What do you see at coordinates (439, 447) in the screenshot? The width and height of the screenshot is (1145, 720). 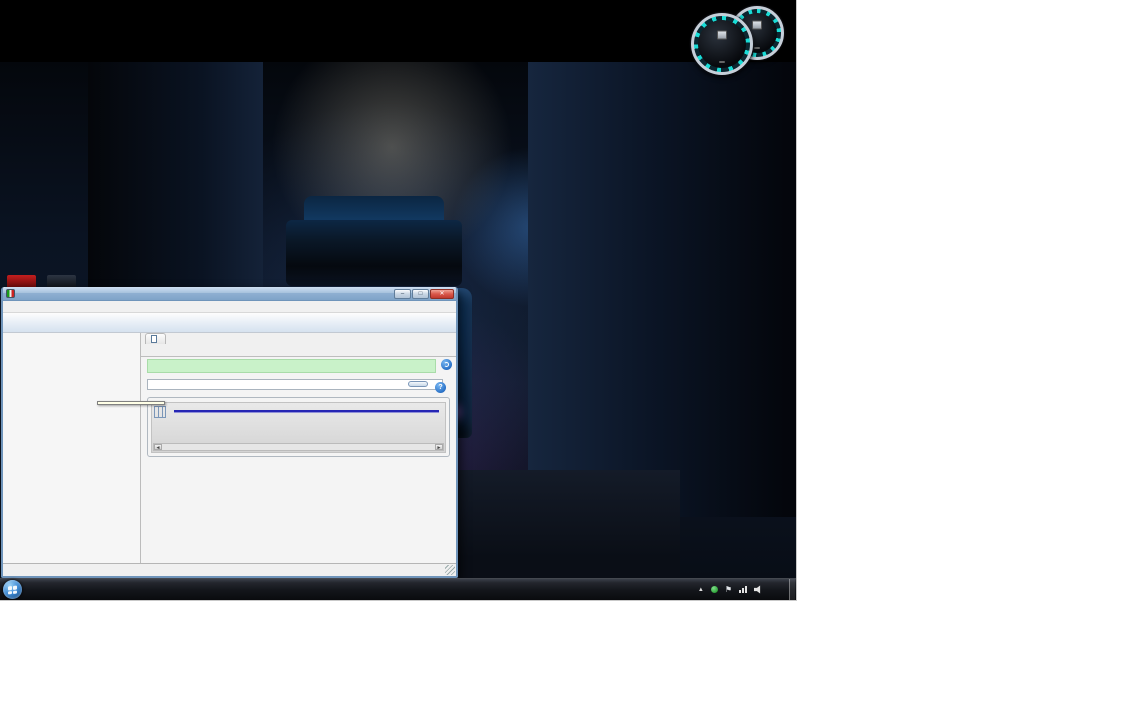 I see `scroll-right-arrow-icon: ►` at bounding box center [439, 447].